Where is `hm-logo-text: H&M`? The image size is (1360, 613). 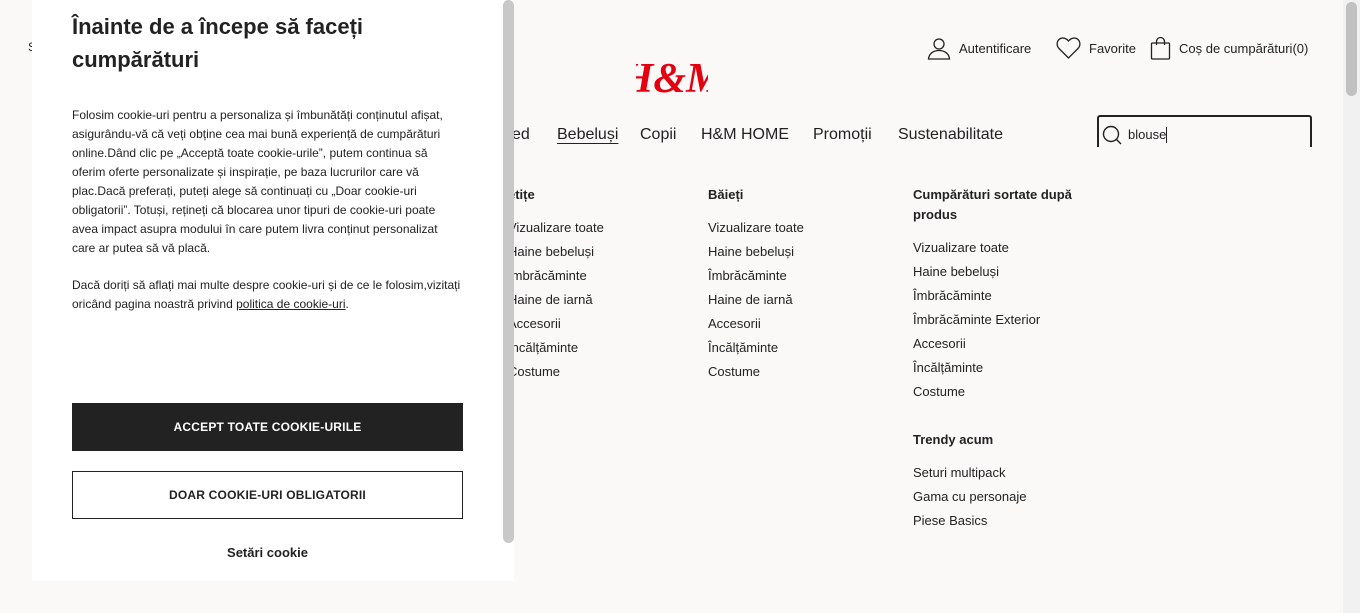
hm-logo-text: H&M is located at coordinates (672, 78).